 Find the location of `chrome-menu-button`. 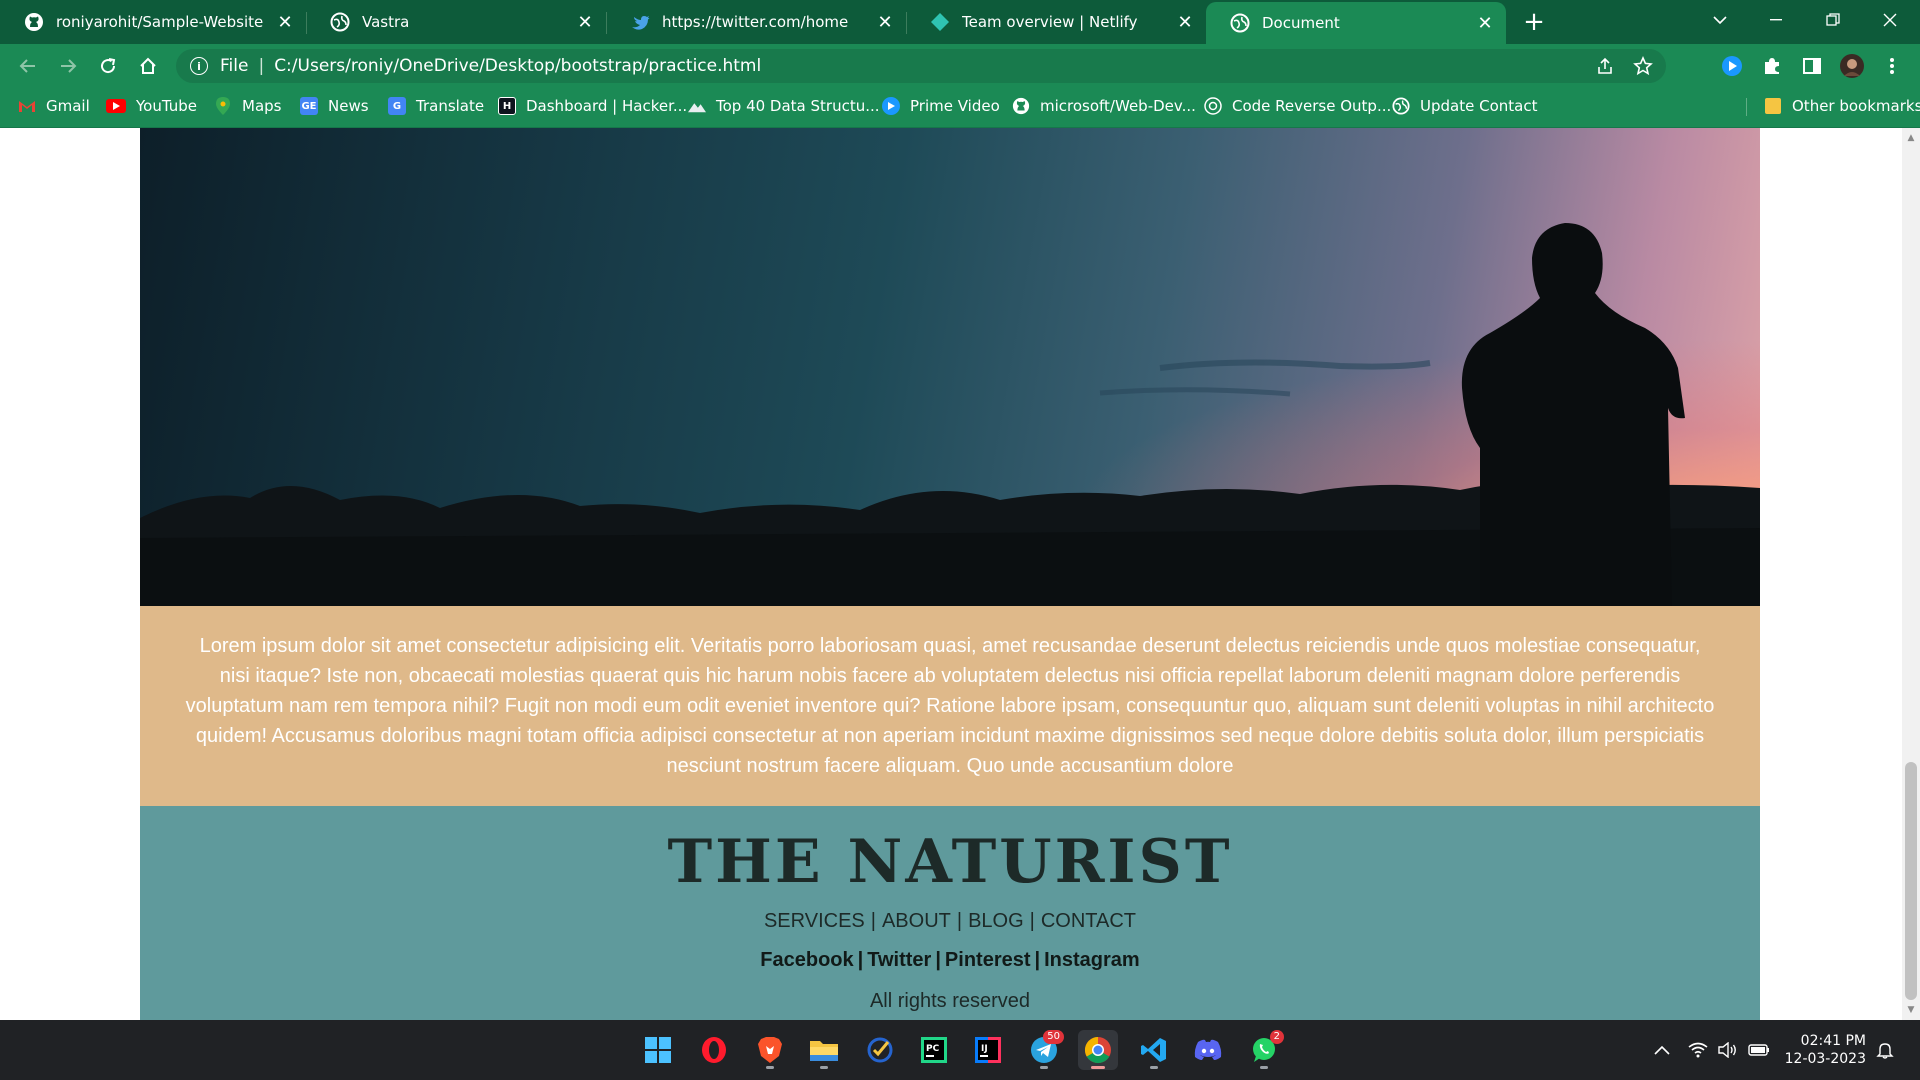

chrome-menu-button is located at coordinates (1892, 66).